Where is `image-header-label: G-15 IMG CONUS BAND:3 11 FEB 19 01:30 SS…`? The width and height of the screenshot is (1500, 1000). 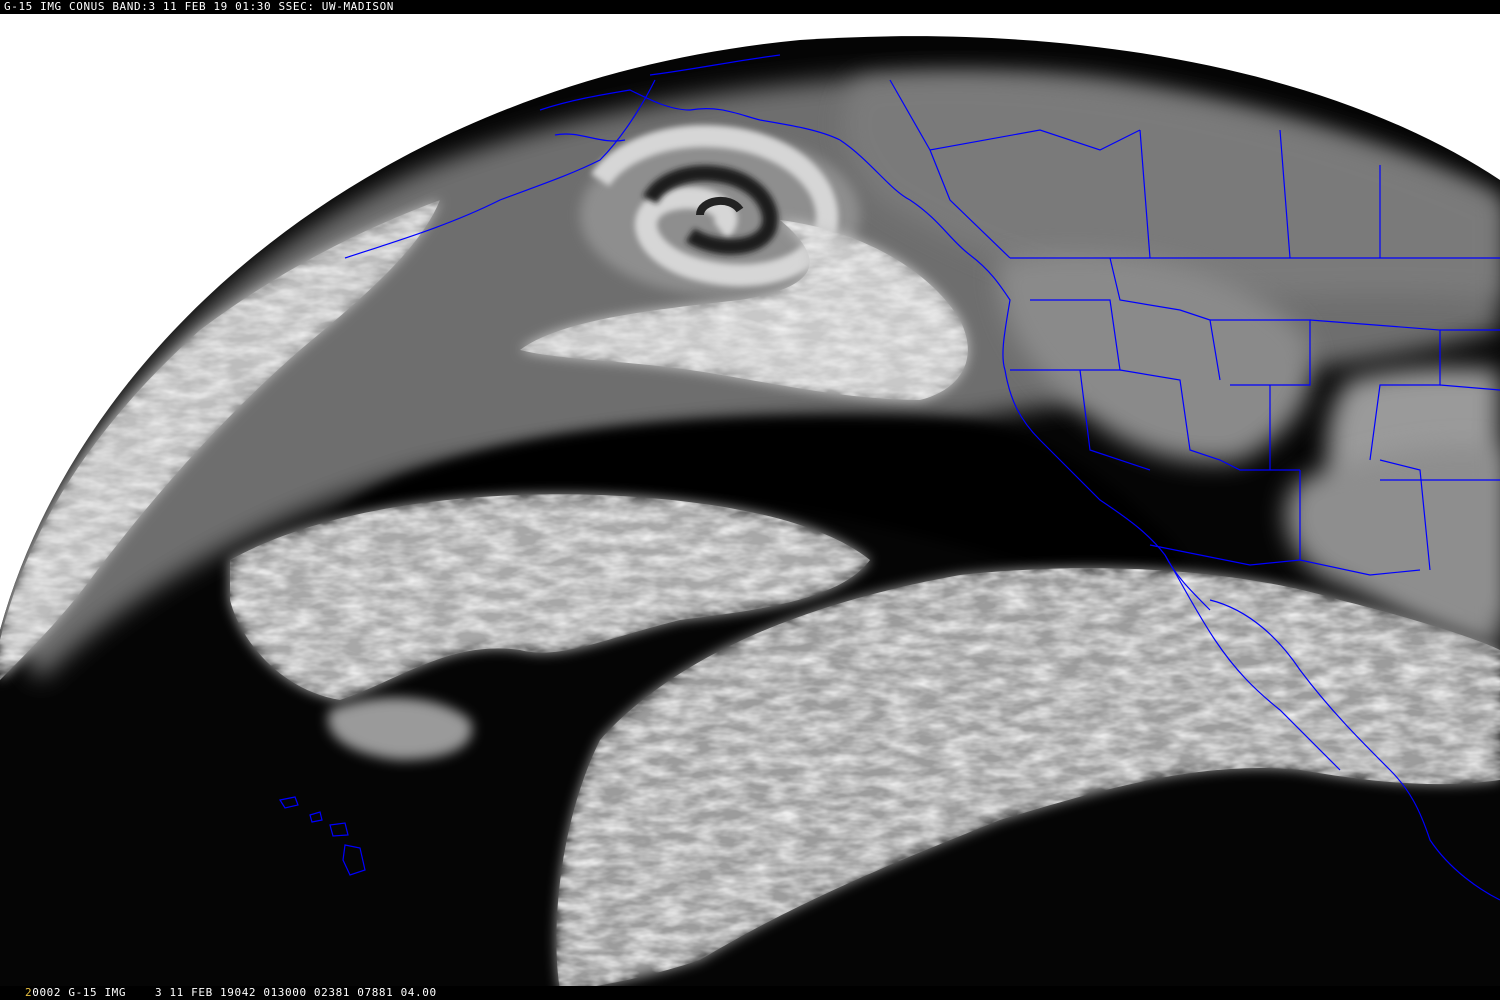
image-header-label: G-15 IMG CONUS BAND:3 11 FEB 19 01:30 SS… is located at coordinates (750, 7).